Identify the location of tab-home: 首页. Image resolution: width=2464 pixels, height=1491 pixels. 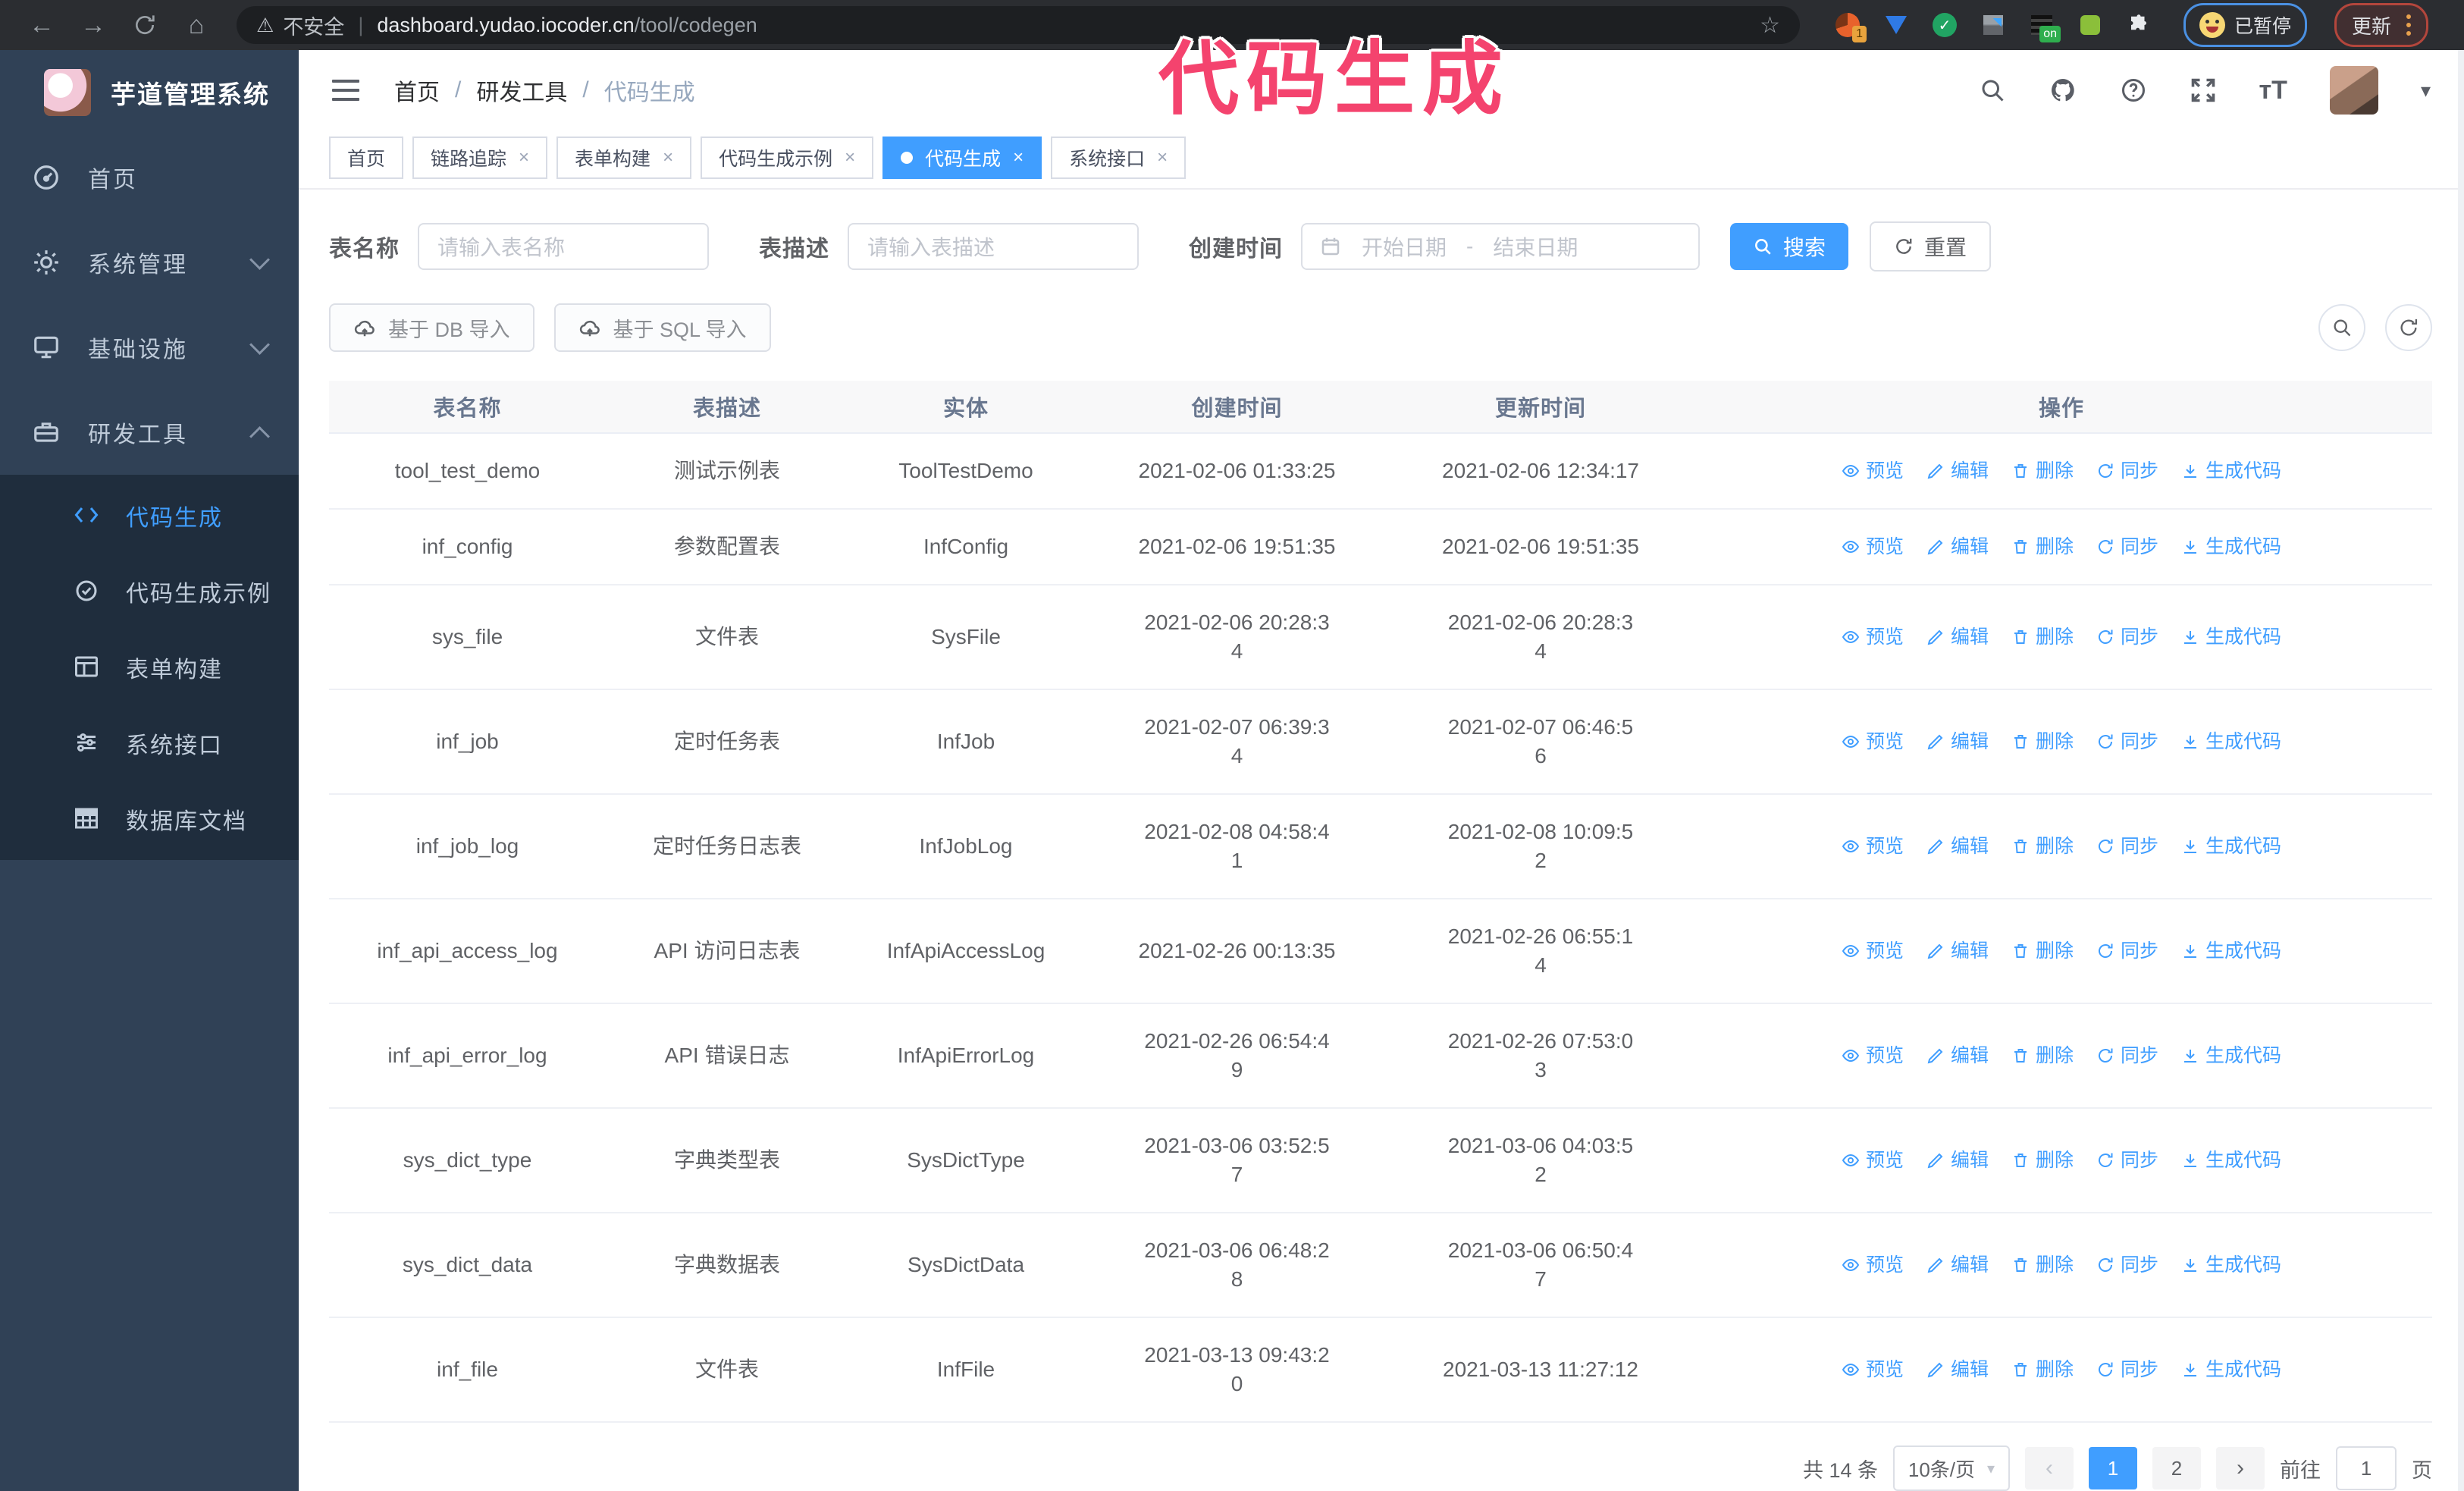
(366, 158).